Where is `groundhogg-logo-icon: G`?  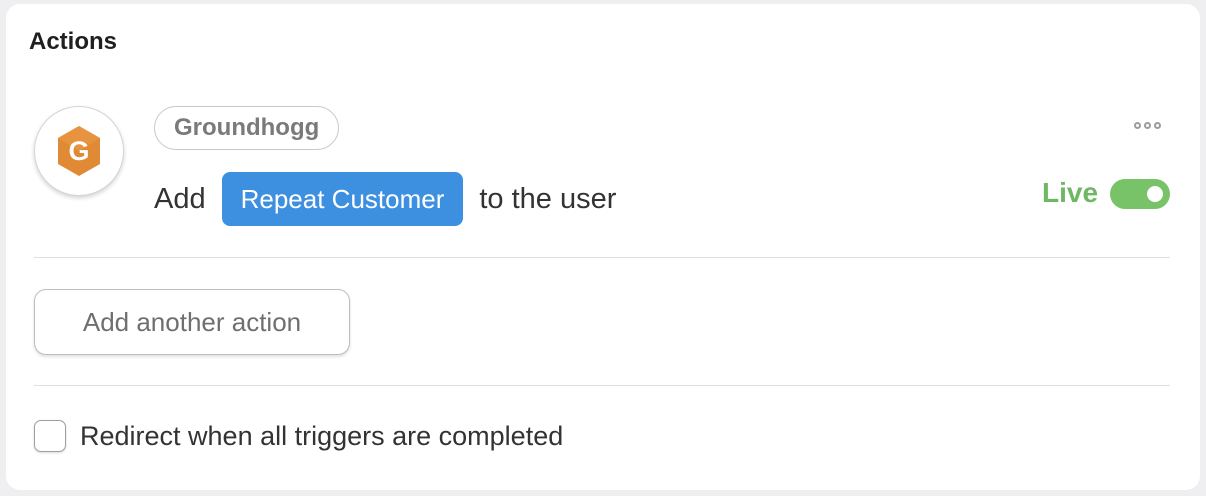 groundhogg-logo-icon: G is located at coordinates (79, 151).